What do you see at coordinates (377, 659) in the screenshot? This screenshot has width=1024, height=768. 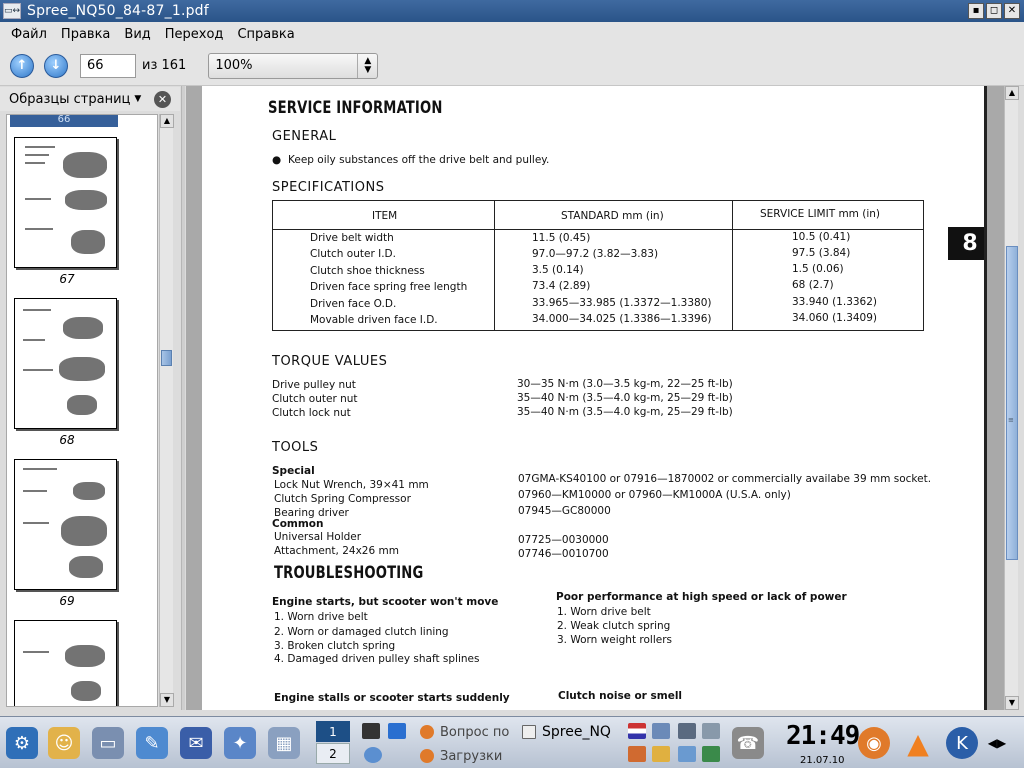 I see `trouble-left-item: 4. Damaged driven pulley shaft splines` at bounding box center [377, 659].